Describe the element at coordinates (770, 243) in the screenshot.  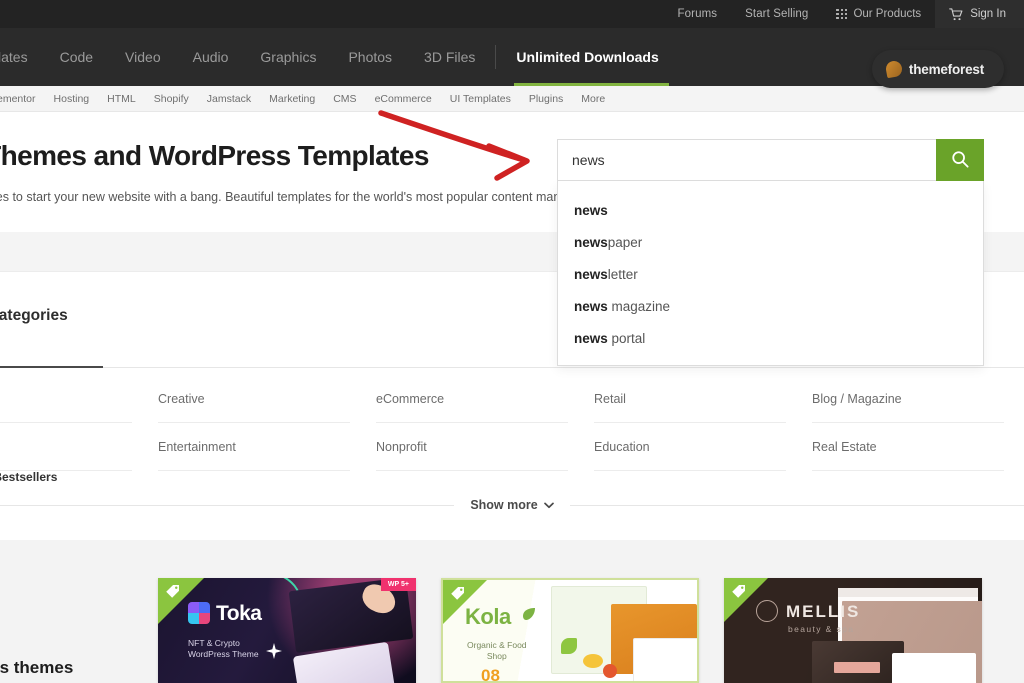
I see `search-suggestion-newspaper: newspaper` at that location.